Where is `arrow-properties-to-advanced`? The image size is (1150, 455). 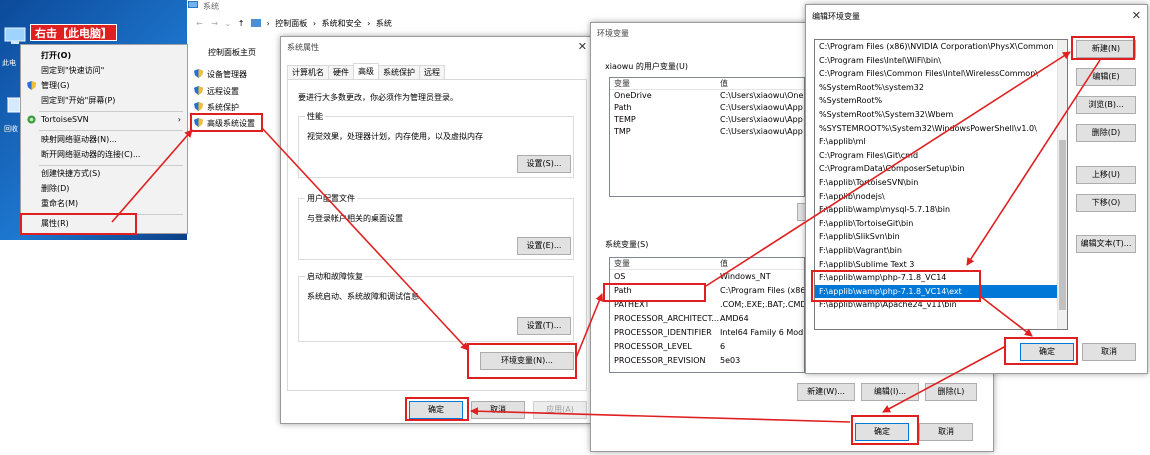 arrow-properties-to-advanced is located at coordinates (152, 176).